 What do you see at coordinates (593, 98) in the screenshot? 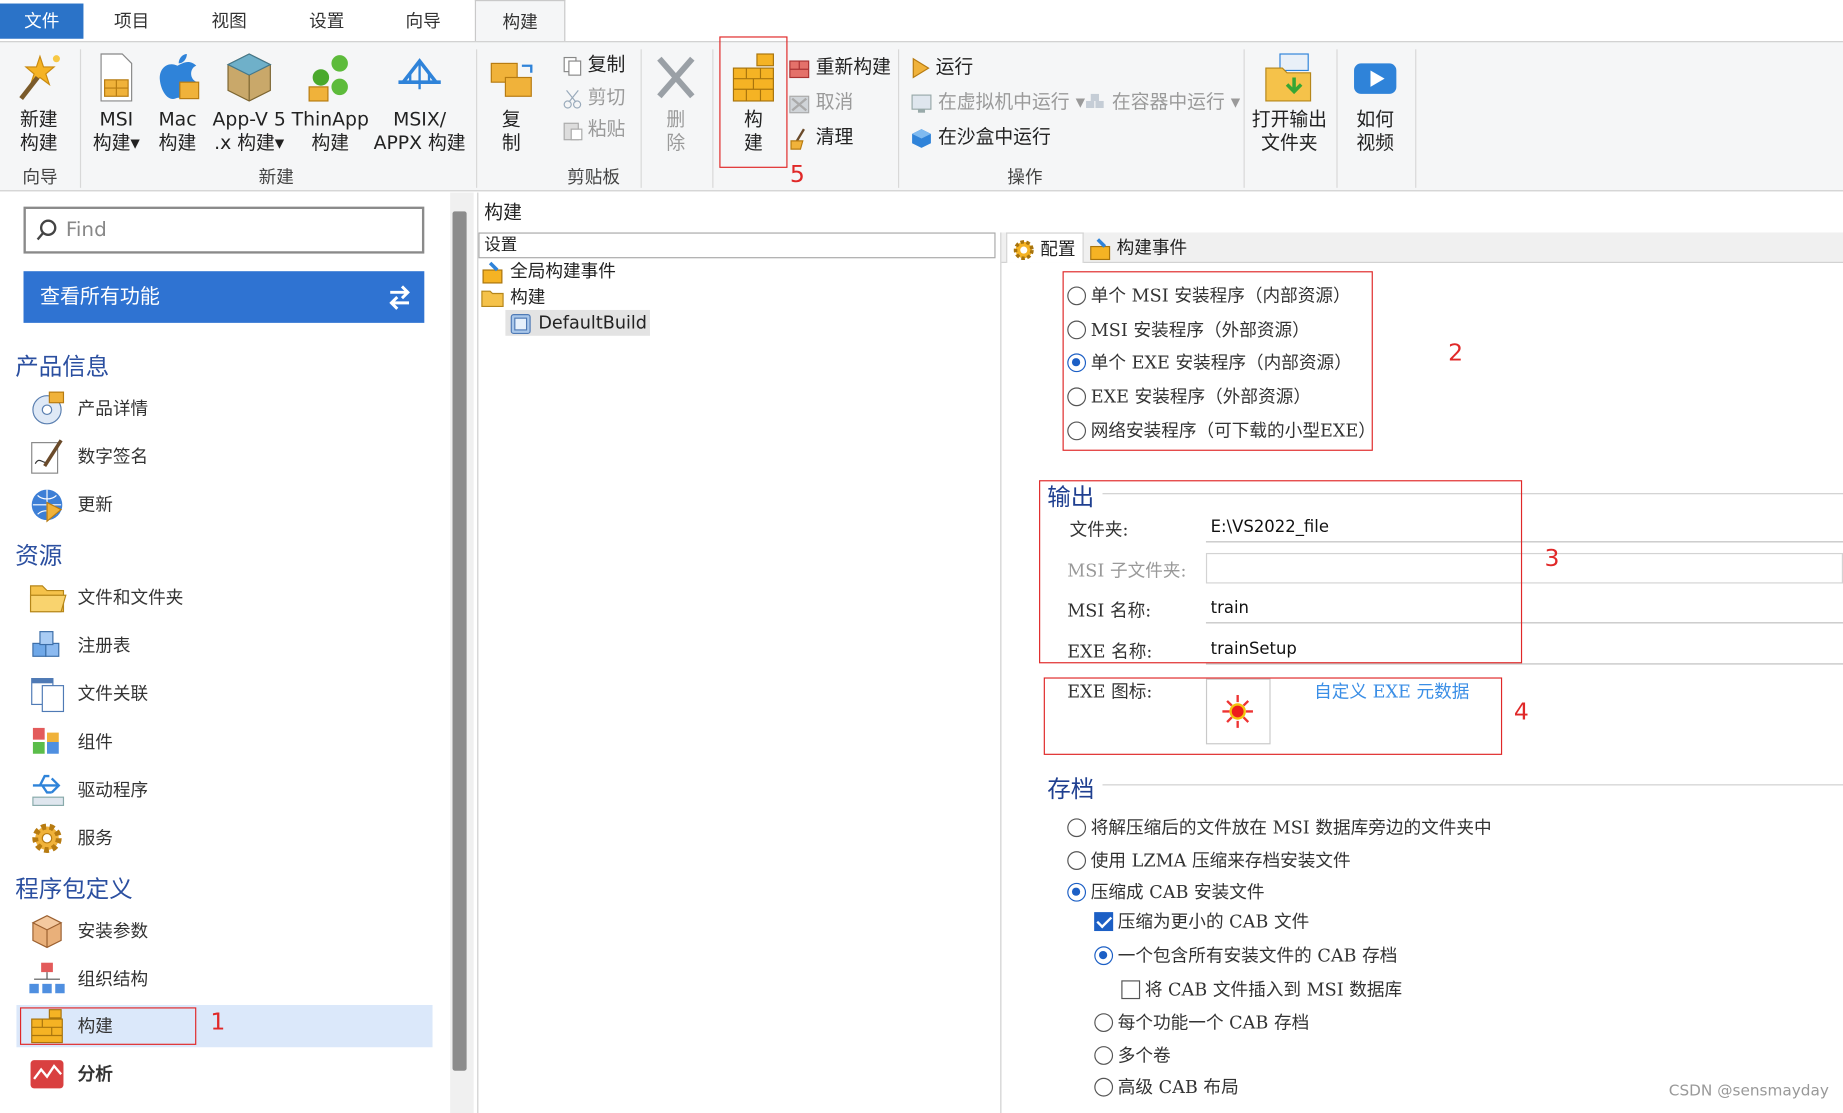
I see `cut-button: 剪切` at bounding box center [593, 98].